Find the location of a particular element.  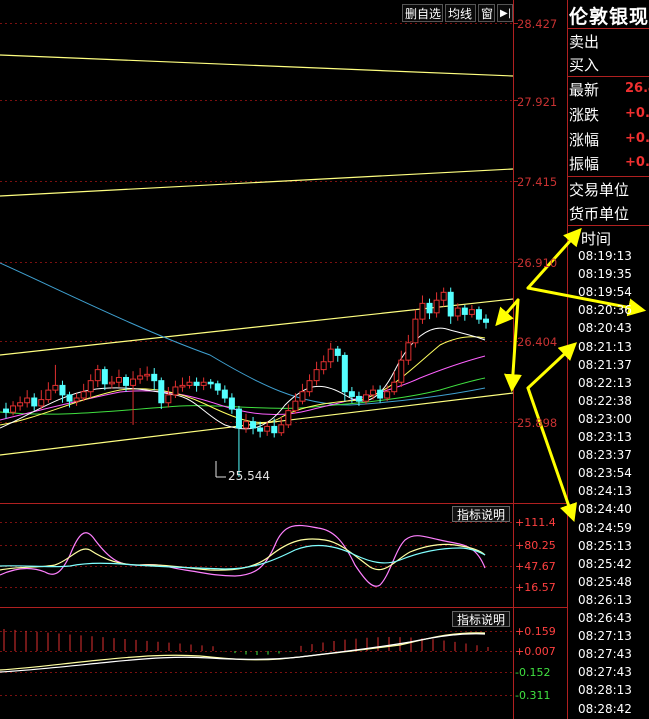

change-pct-label: 涨幅 is located at coordinates (584, 140).